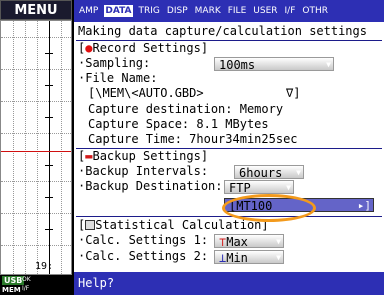 This screenshot has width=384, height=295. Describe the element at coordinates (178, 124) in the screenshot. I see `capture-space: Capture Space: 8.1 MBytes` at that location.